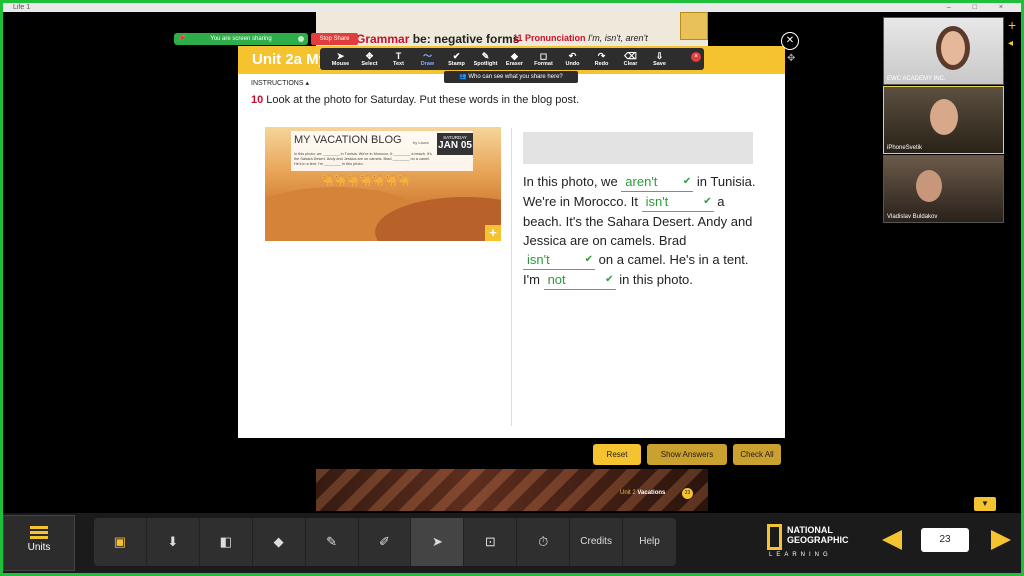 The image size is (1024, 576). I want to click on next-page-arrow-icon, so click(1001, 540).